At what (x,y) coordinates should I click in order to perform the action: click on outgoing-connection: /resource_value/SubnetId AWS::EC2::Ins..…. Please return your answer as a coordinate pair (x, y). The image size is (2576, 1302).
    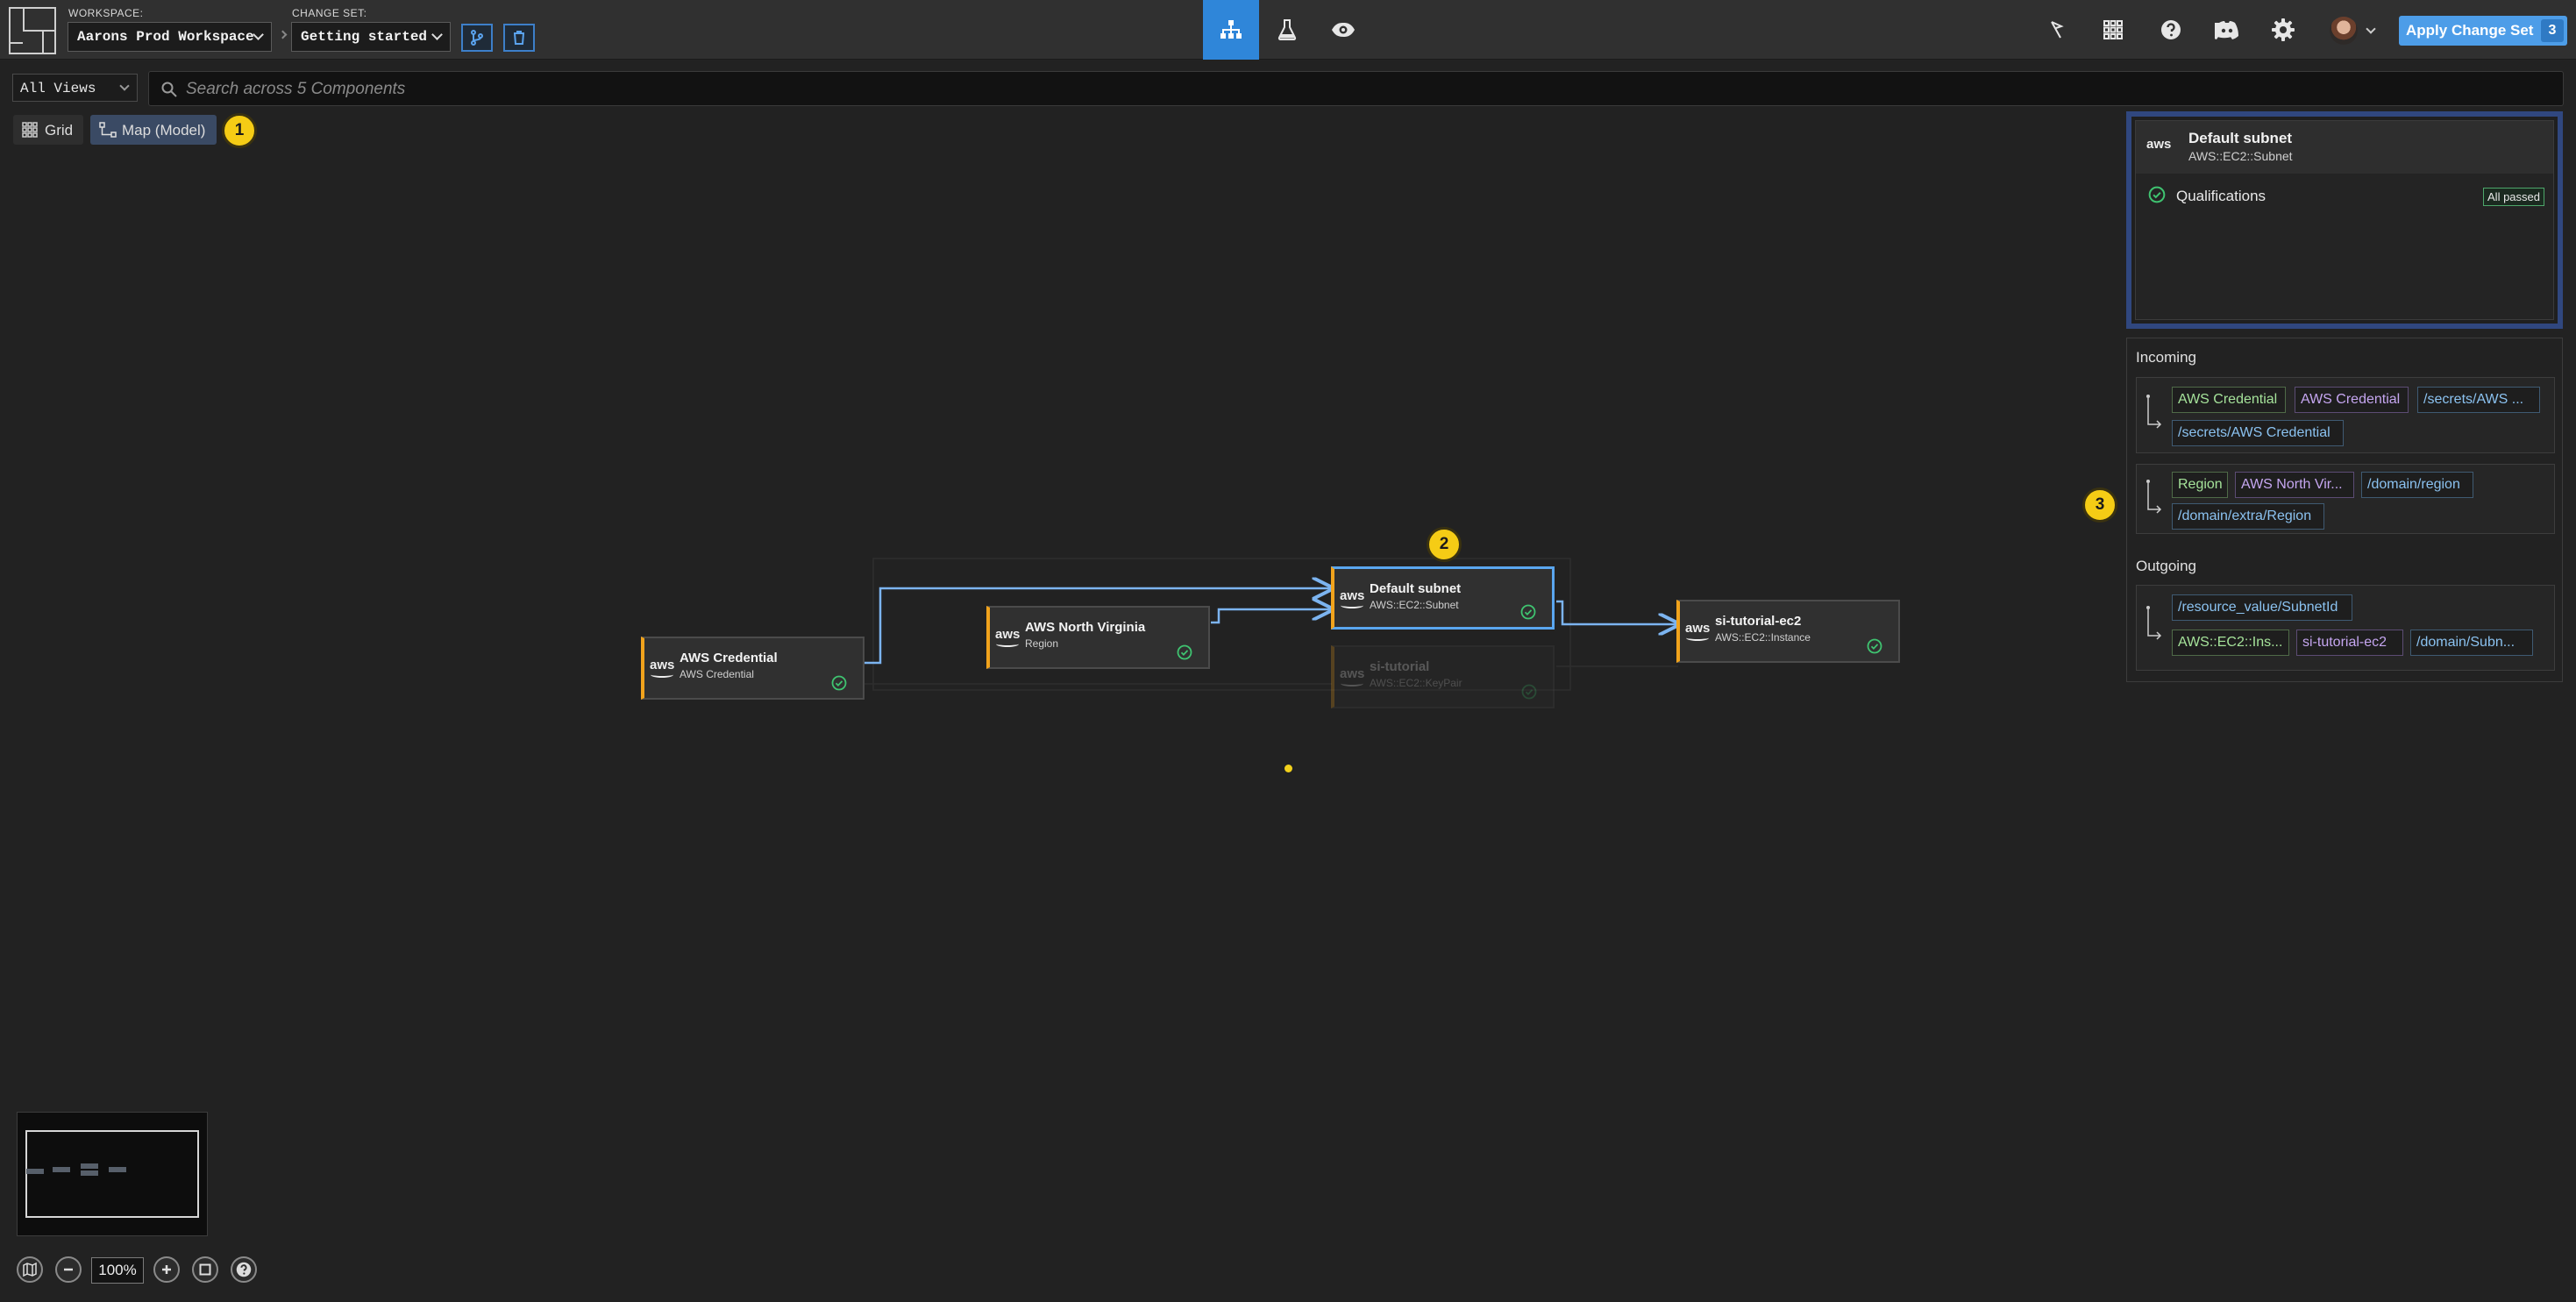
    Looking at the image, I should click on (2345, 628).